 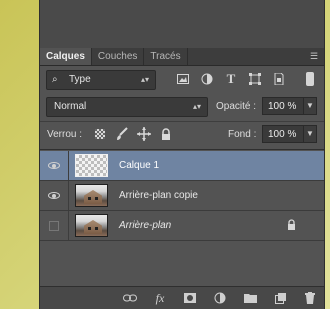 What do you see at coordinates (314, 56) in the screenshot?
I see `panel-menu-icon: ☰` at bounding box center [314, 56].